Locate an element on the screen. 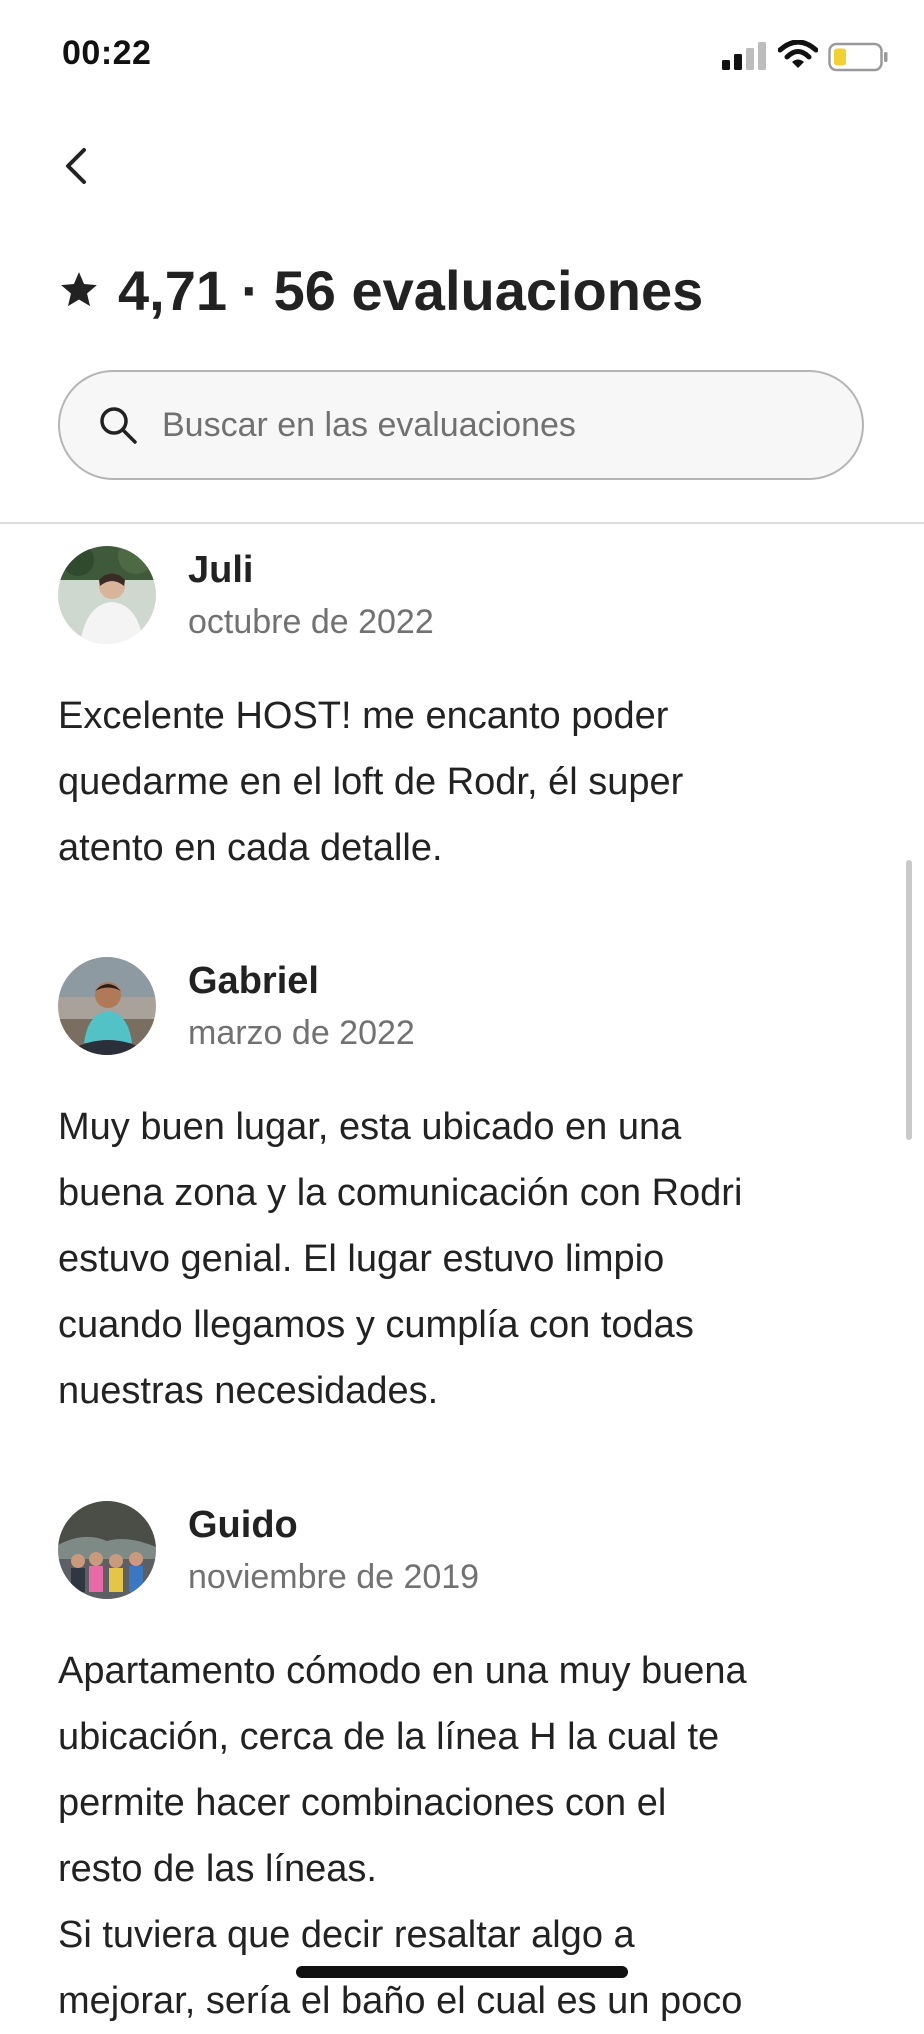 The image size is (924, 2034). search-icon is located at coordinates (118, 425).